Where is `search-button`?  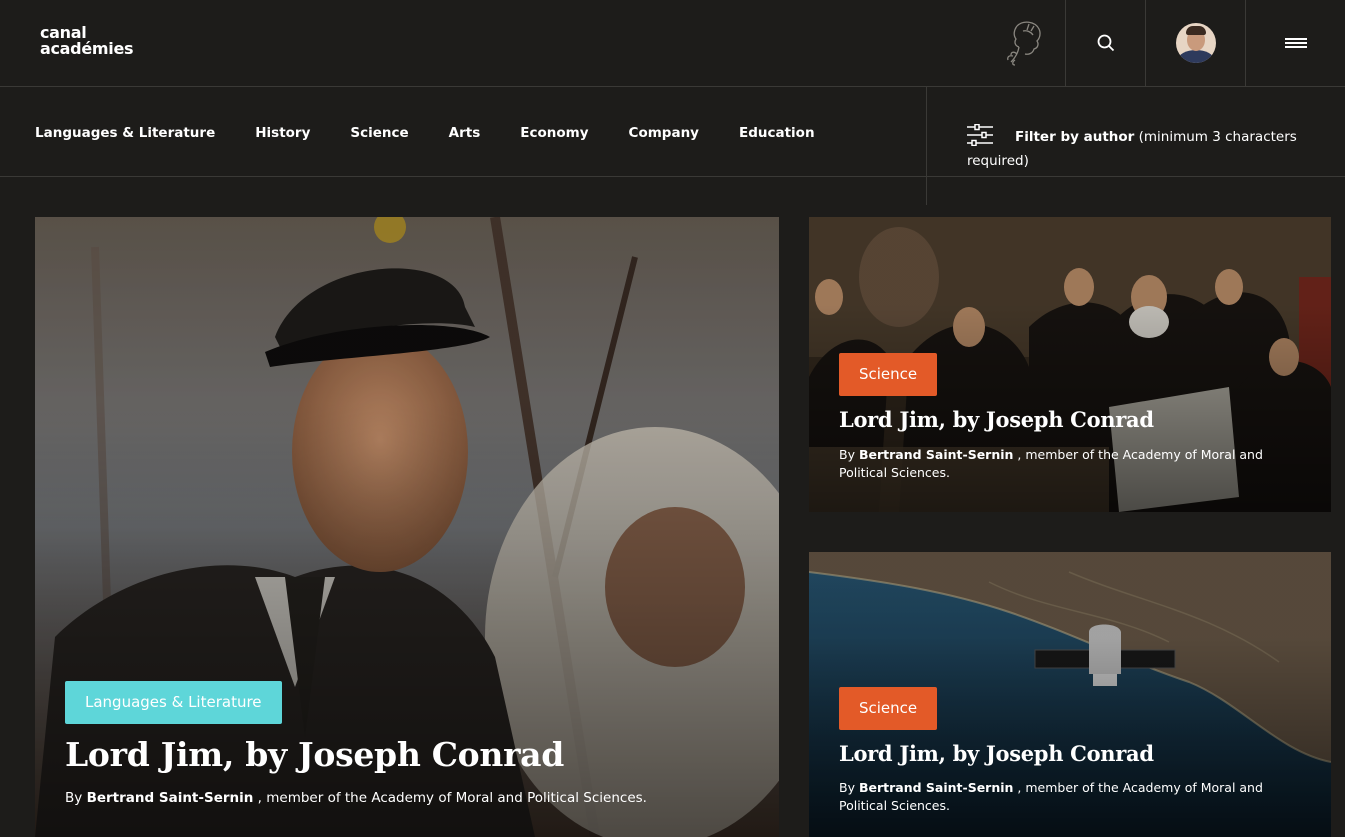
search-button is located at coordinates (1105, 43).